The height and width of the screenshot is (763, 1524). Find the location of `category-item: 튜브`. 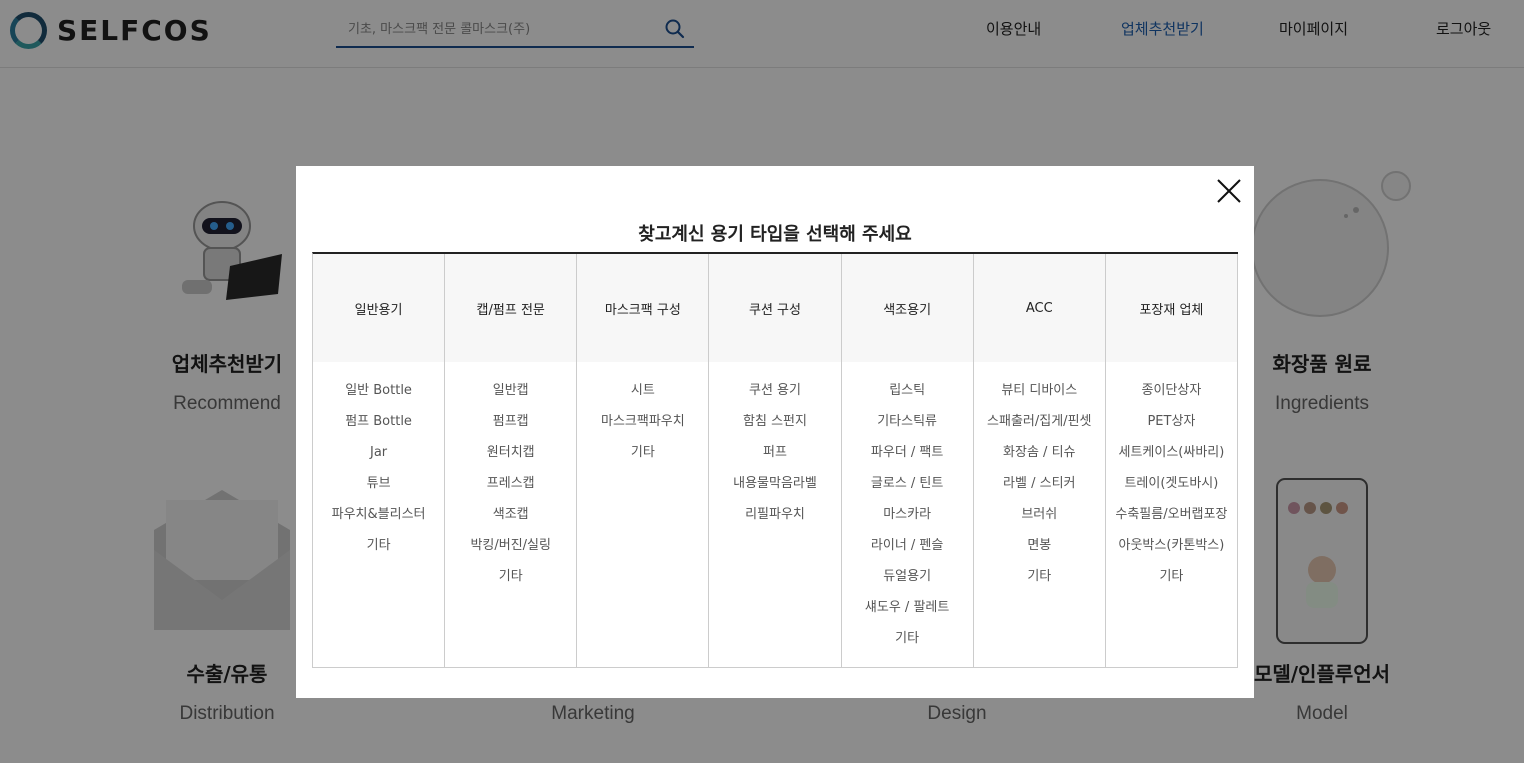

category-item: 튜브 is located at coordinates (378, 488).